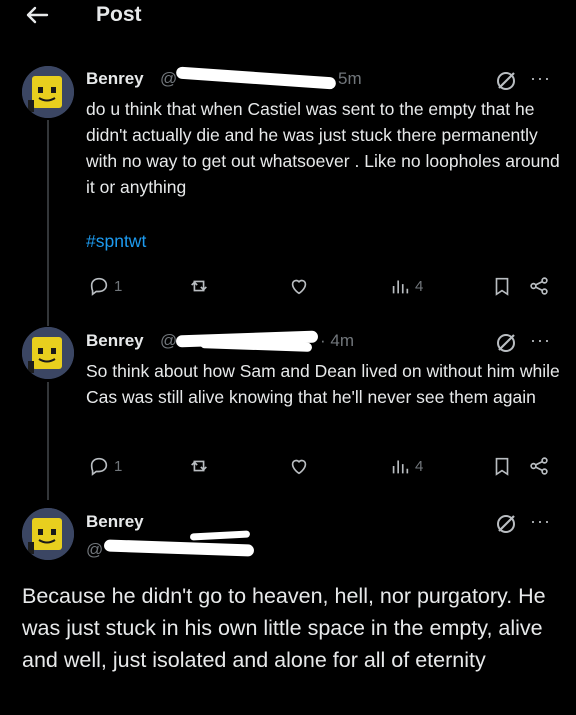 This screenshot has height=715, width=576. Describe the element at coordinates (94, 550) in the screenshot. I see `handle: @` at that location.